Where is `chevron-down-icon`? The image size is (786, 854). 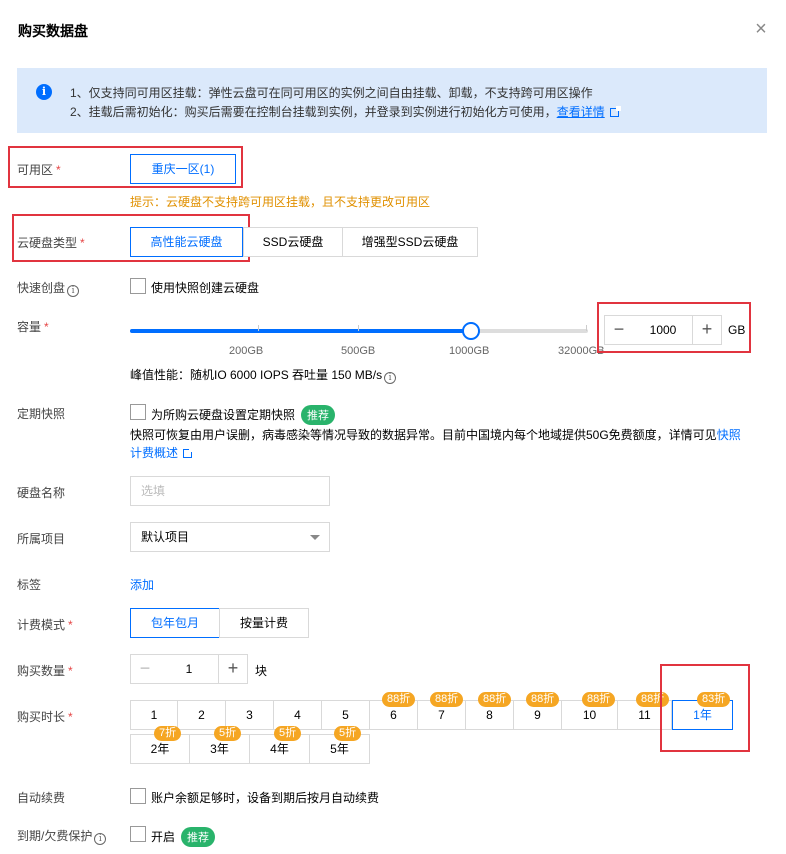
chevron-down-icon is located at coordinates (315, 537).